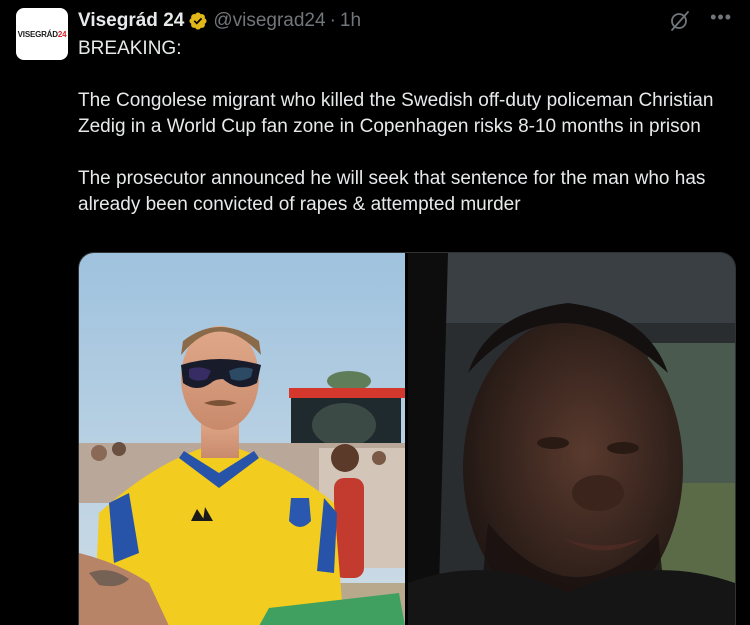 The height and width of the screenshot is (625, 750). I want to click on tweet-header: Visegrád 24 @visegrad24 · 1h •••, so click(409, 21).